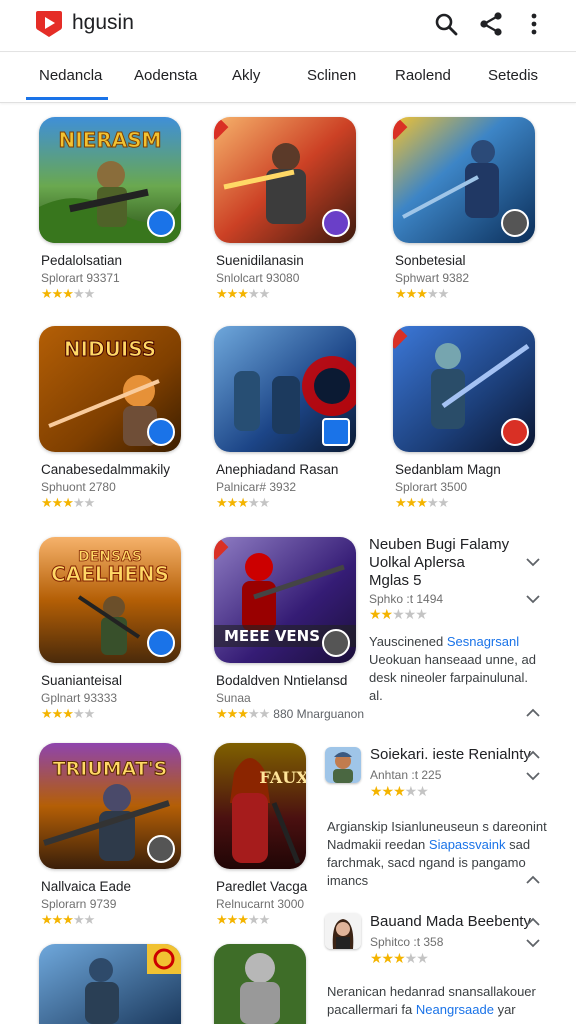 The image size is (576, 1024). What do you see at coordinates (513, 75) in the screenshot?
I see `tab-setedis: Setedis` at bounding box center [513, 75].